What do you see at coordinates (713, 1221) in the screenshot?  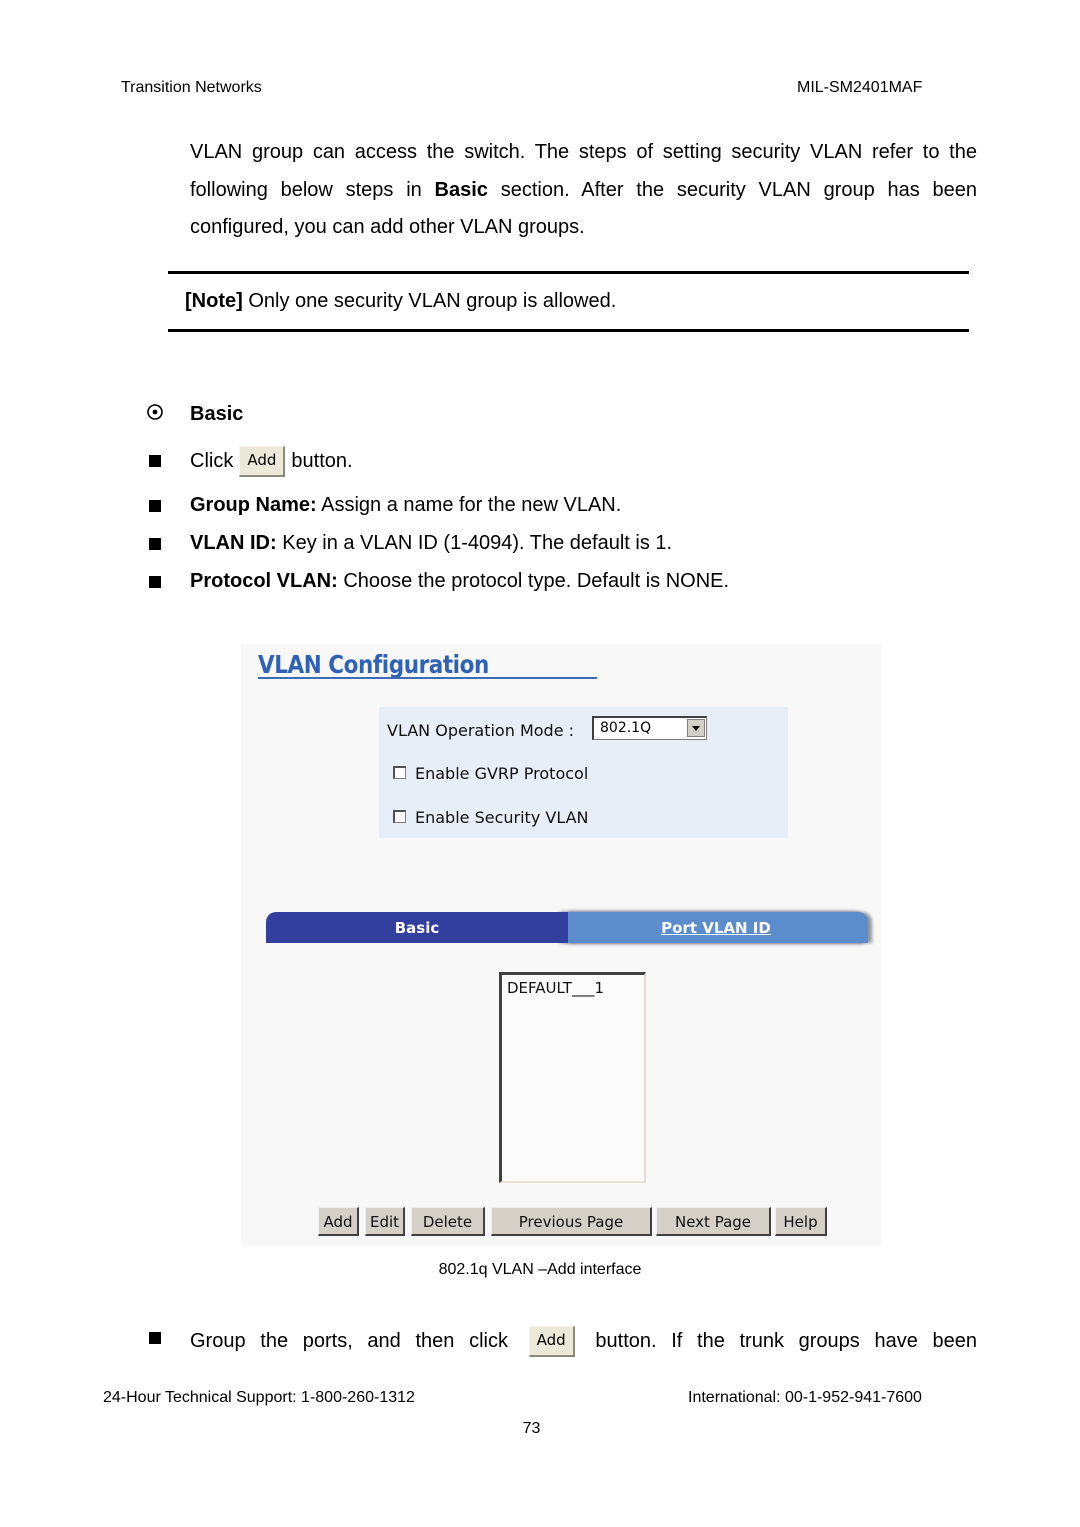 I see `next-page-button: Next Page` at bounding box center [713, 1221].